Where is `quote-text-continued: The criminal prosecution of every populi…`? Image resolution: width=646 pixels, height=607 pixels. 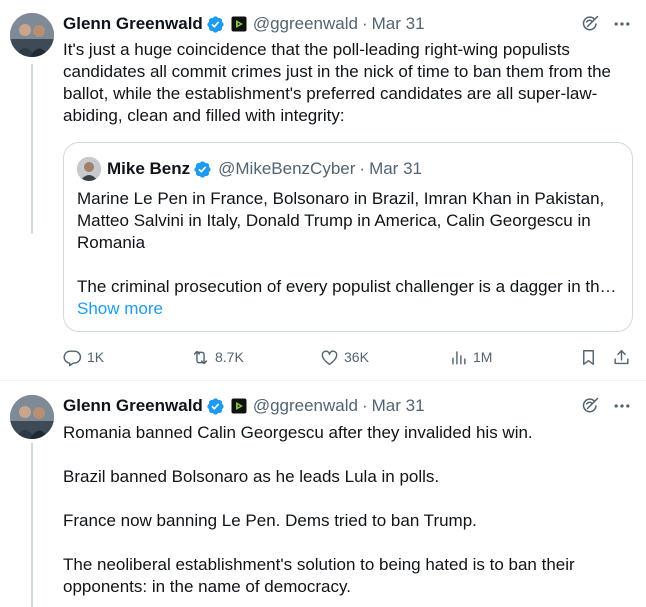
quote-text-continued: The criminal prosecution of every populi… is located at coordinates (347, 286).